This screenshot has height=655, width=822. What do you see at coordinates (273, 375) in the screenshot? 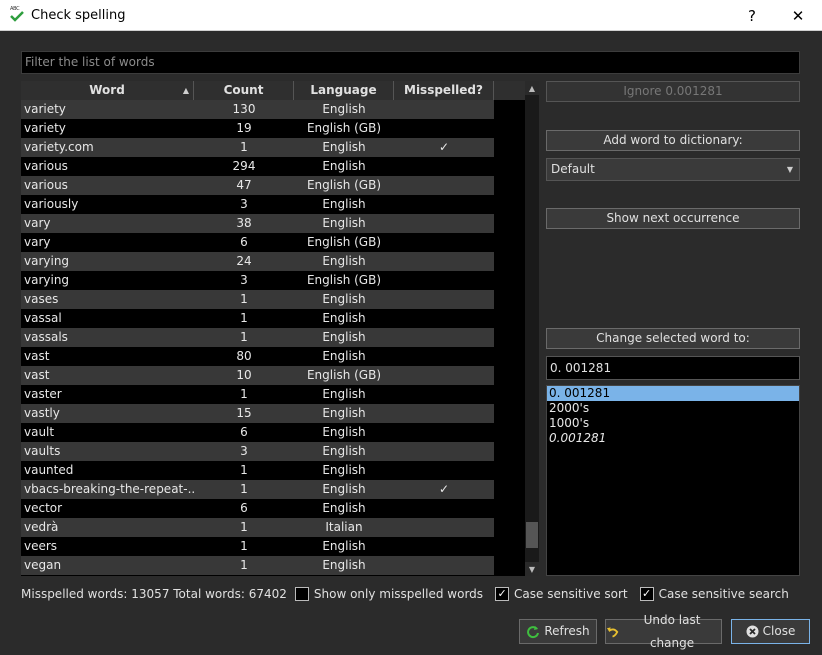
I see `table-row: vast 10 English (GB)` at bounding box center [273, 375].